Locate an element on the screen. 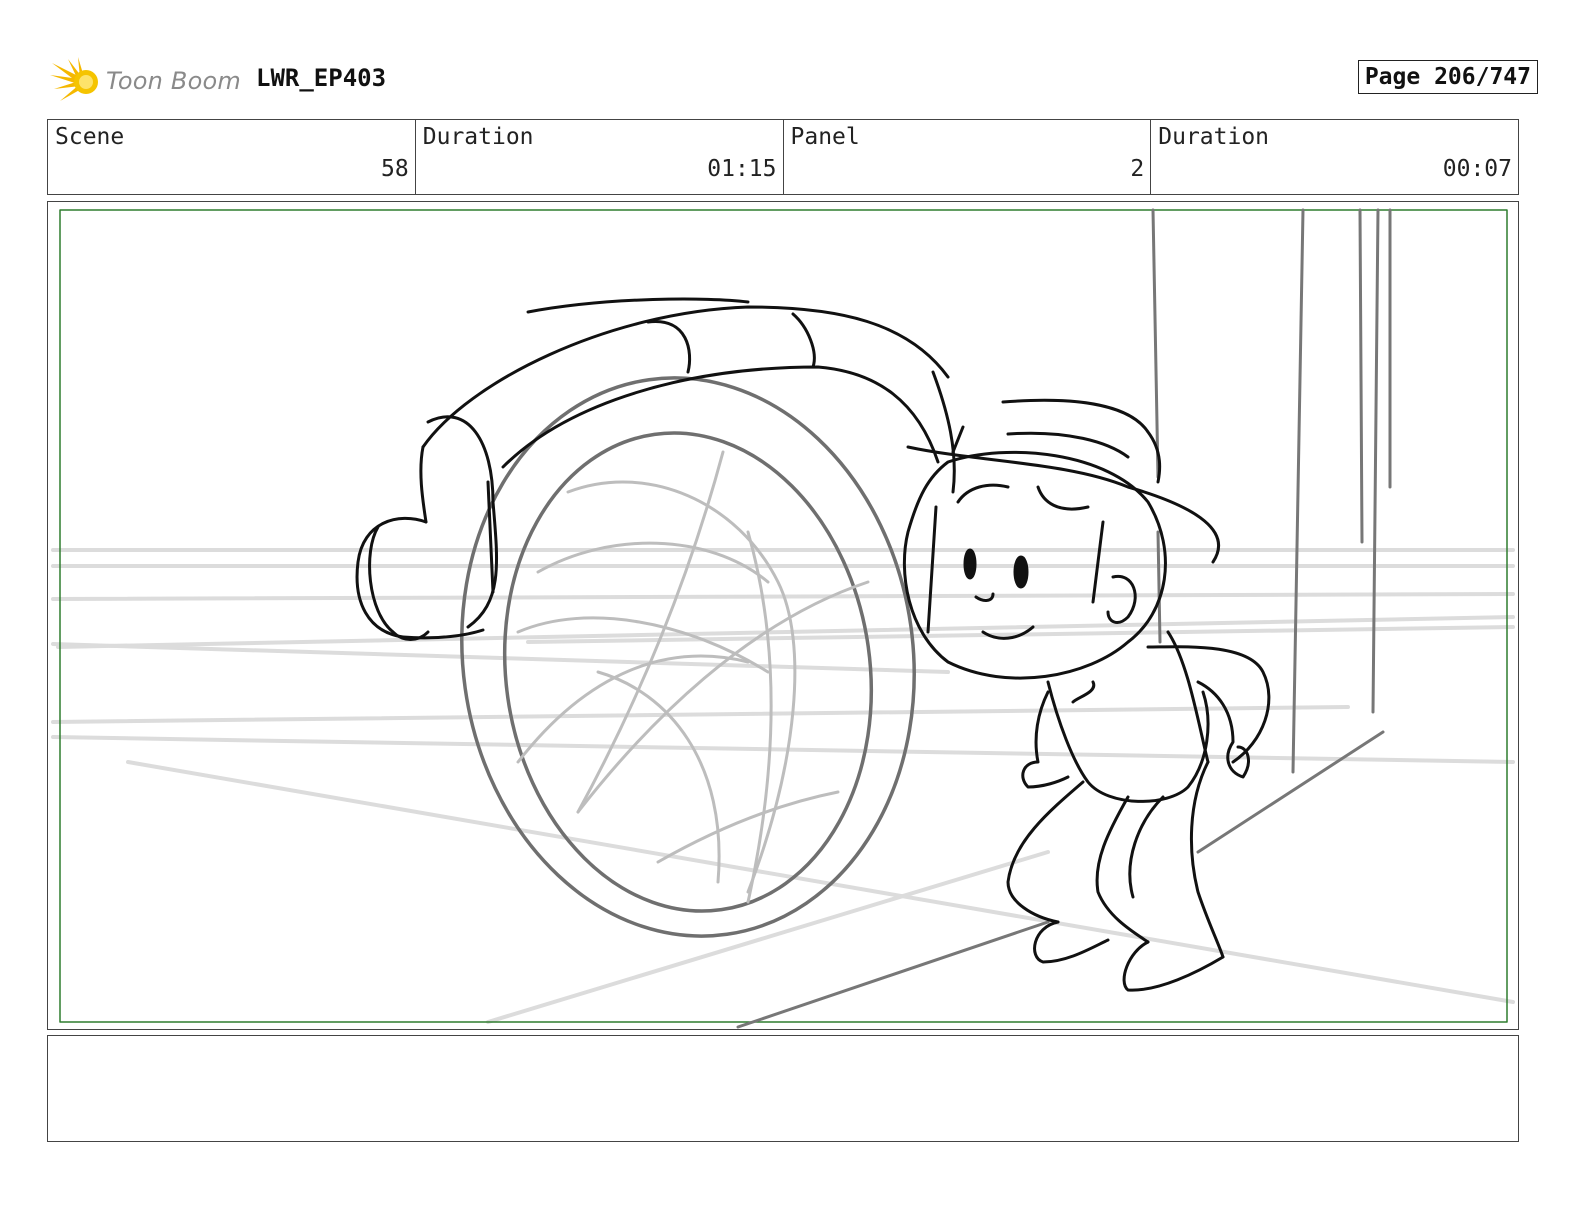 The height and width of the screenshot is (1224, 1584). character is located at coordinates (1086, 695).